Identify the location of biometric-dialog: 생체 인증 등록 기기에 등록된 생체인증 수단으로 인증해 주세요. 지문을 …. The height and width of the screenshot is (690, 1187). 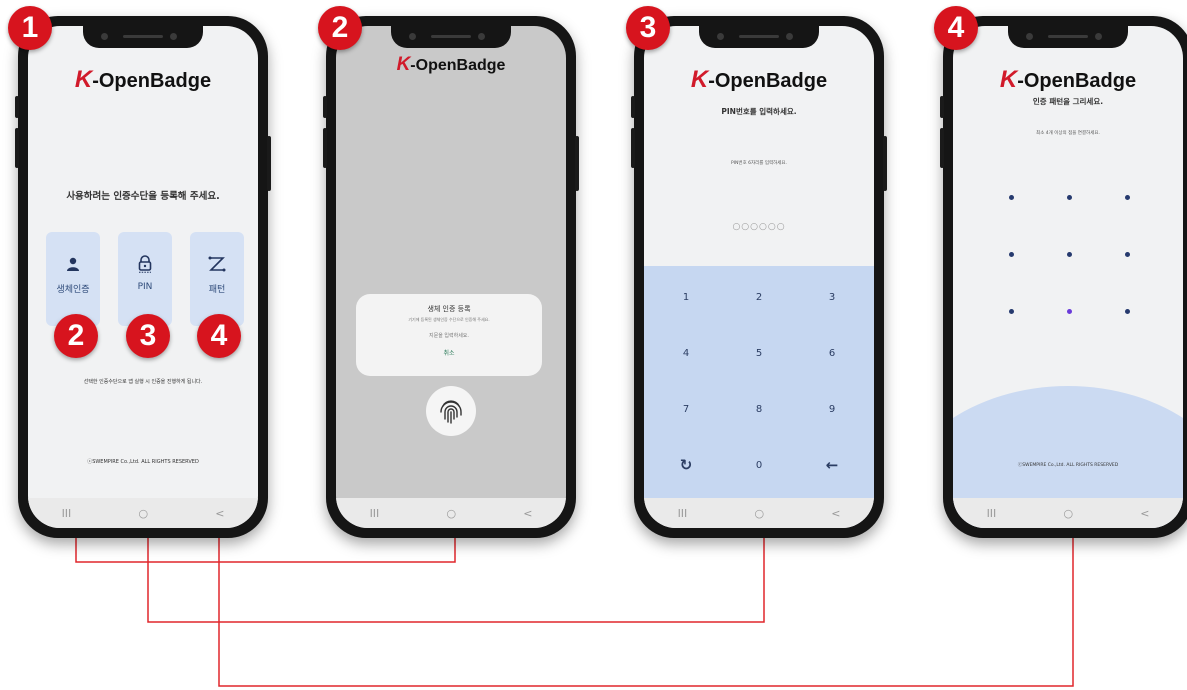
(449, 335).